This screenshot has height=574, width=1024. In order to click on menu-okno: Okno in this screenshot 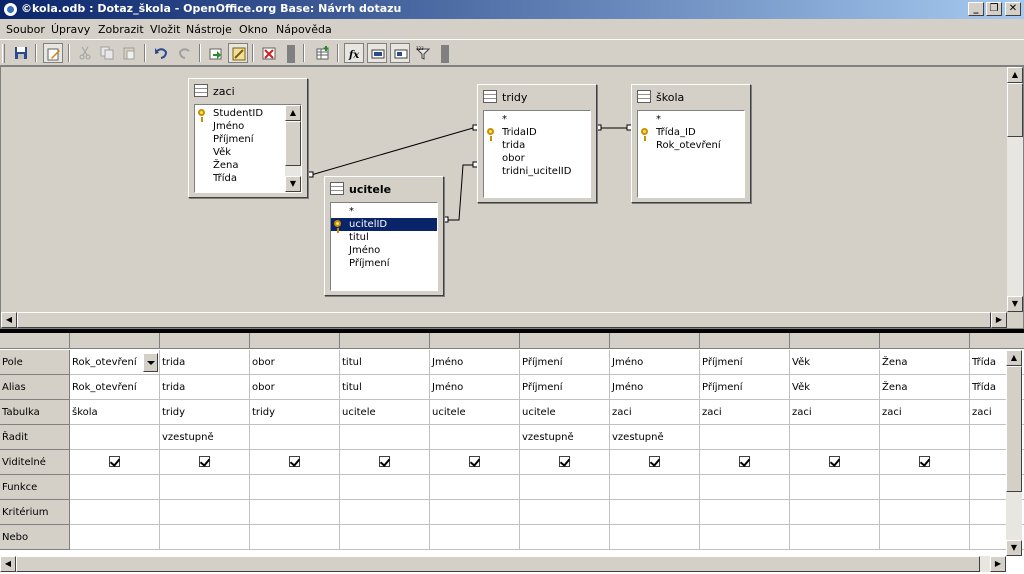, I will do `click(253, 29)`.